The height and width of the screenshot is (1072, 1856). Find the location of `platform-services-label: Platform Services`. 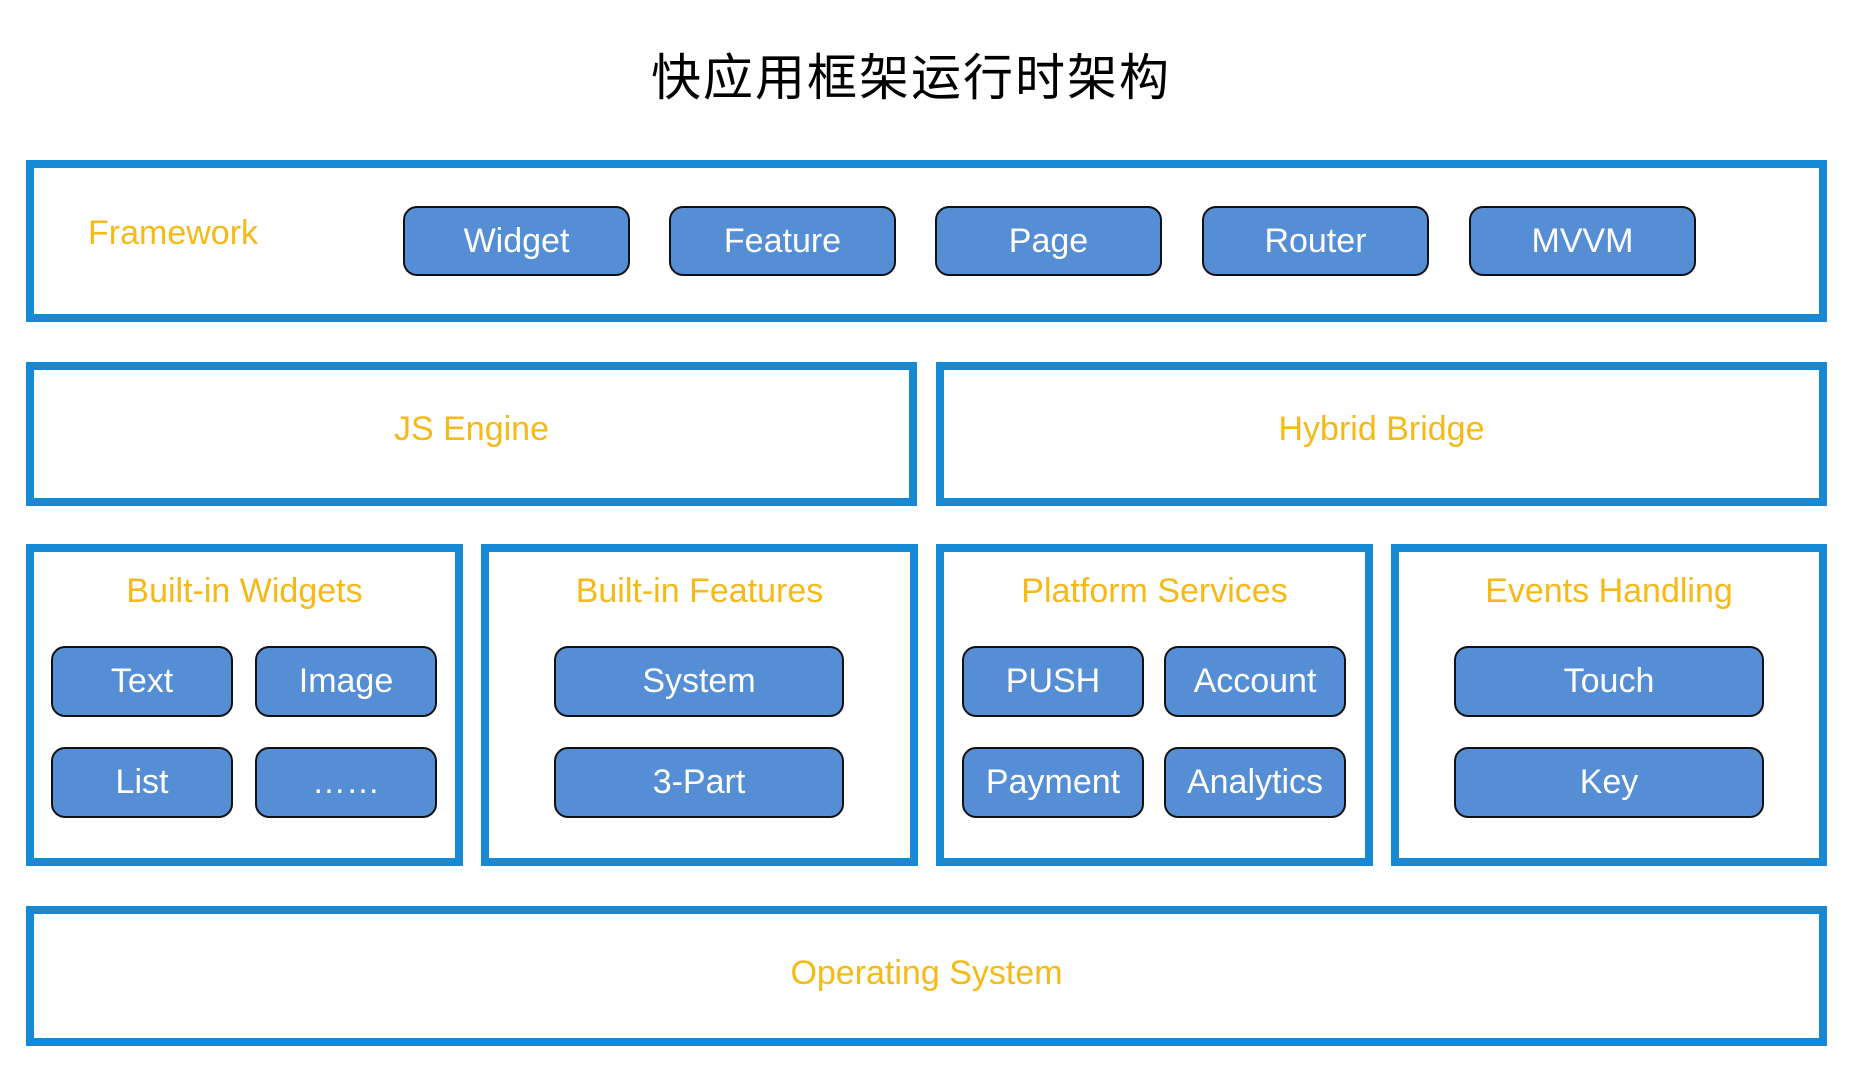

platform-services-label: Platform Services is located at coordinates (1154, 591).